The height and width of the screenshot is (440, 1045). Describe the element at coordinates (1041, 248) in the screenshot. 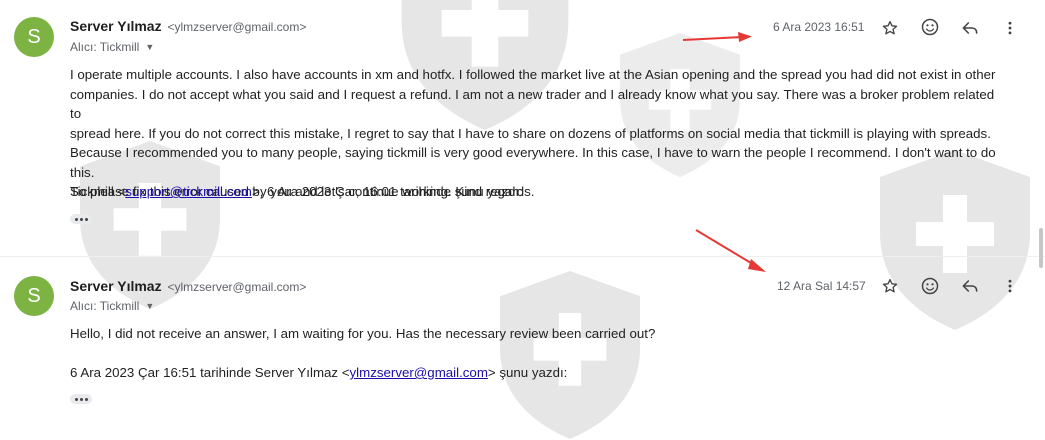

I see `scrollbar` at that location.